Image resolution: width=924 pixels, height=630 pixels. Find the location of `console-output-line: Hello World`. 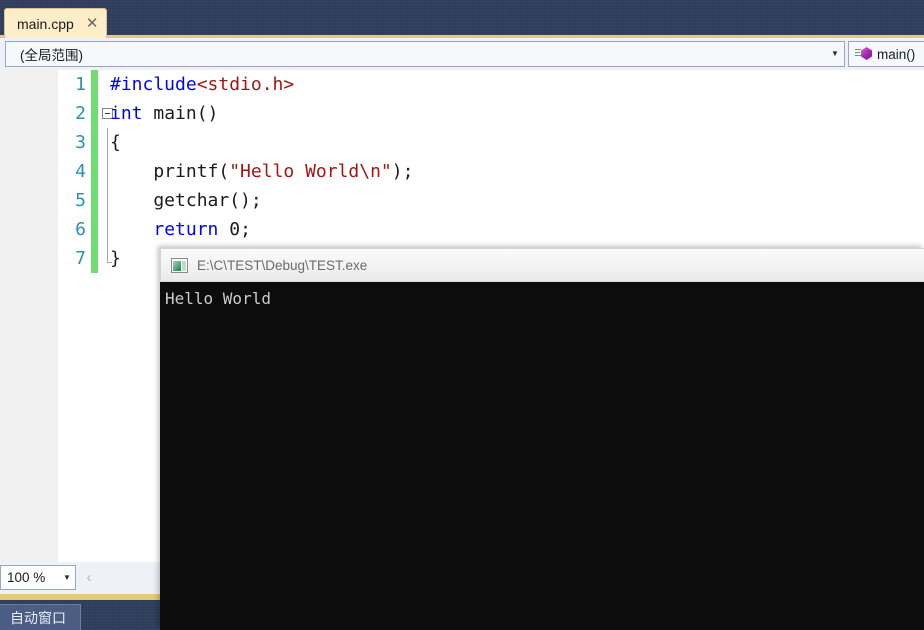

console-output-line: Hello World is located at coordinates (218, 298).